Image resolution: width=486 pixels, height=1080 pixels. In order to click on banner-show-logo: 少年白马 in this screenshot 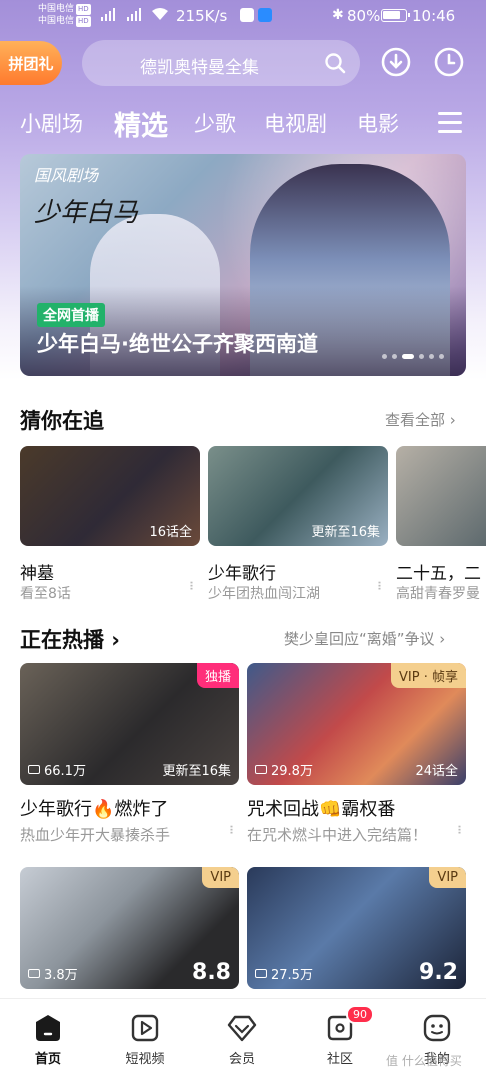, I will do `click(86, 213)`.